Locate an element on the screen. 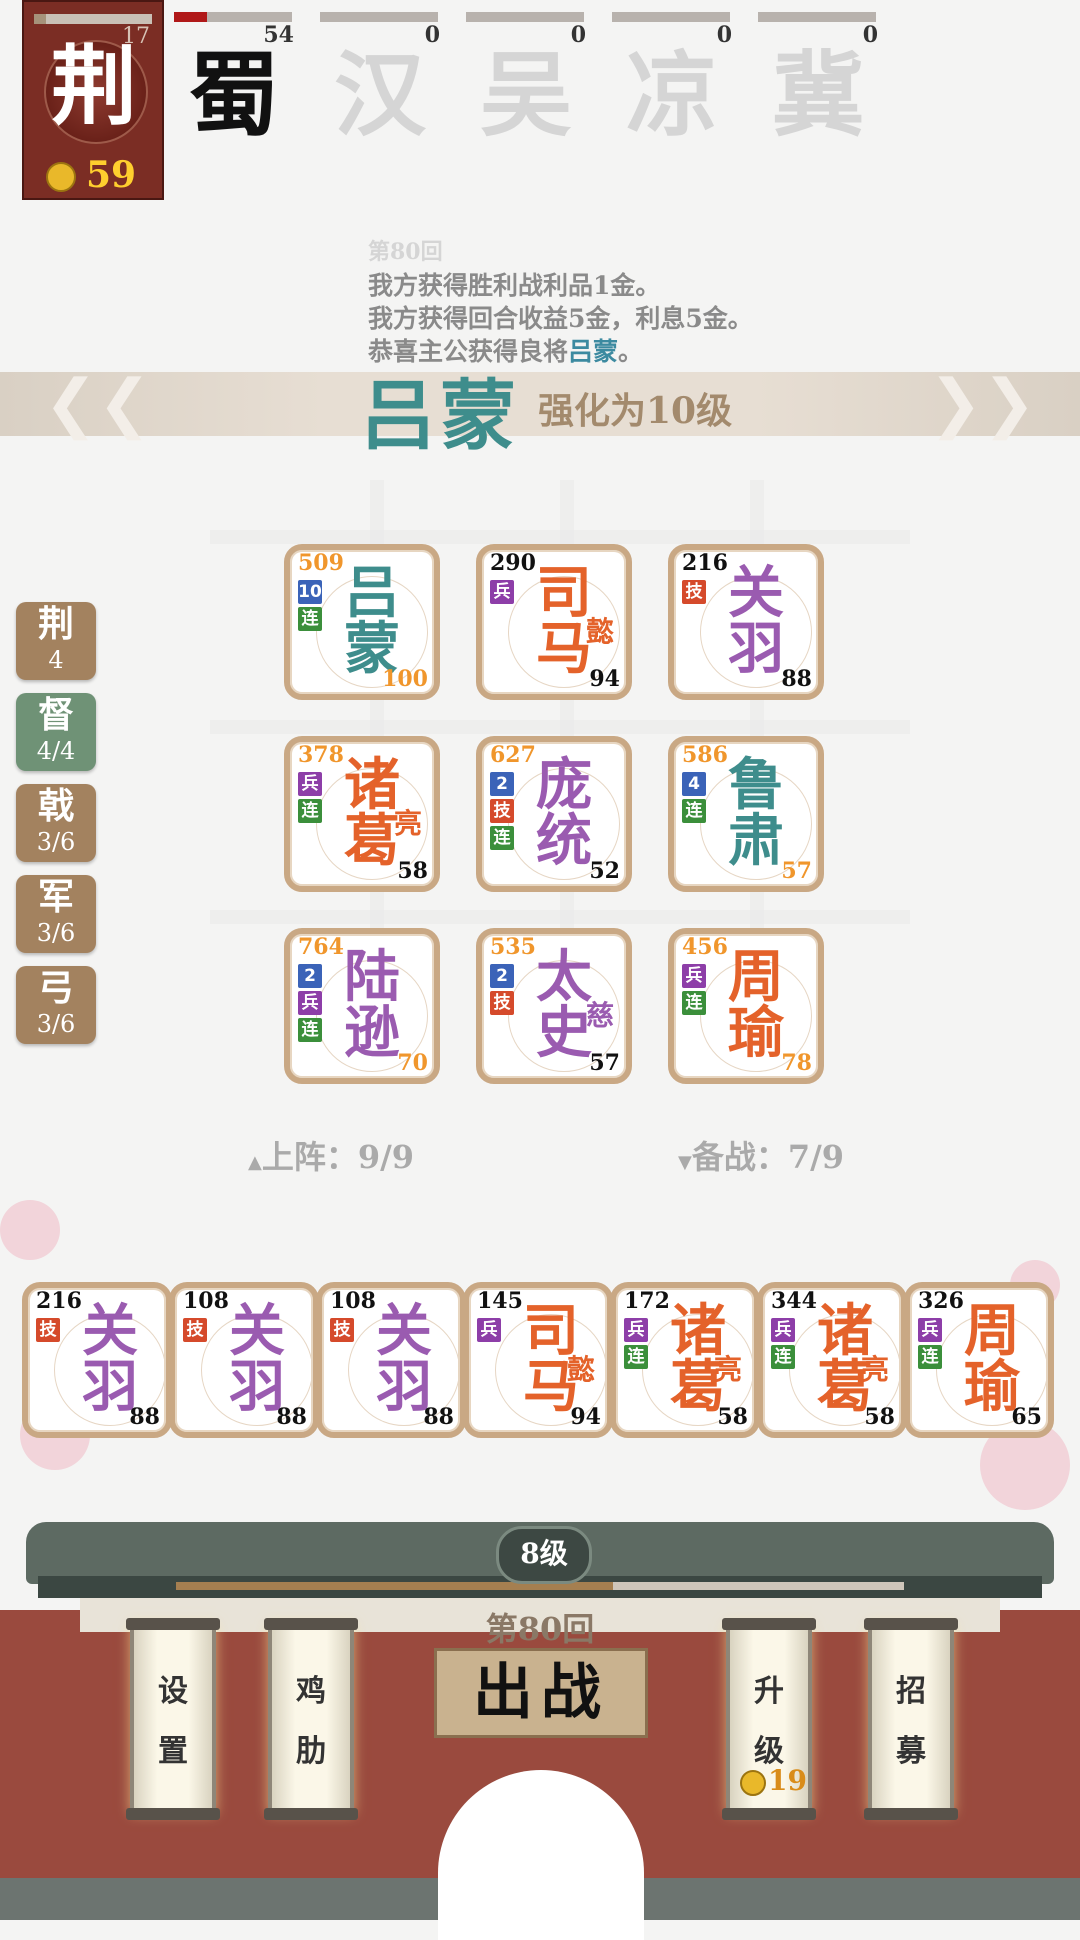 The image size is (1080, 1940). synergy-badge: 荆4 is located at coordinates (56, 641).